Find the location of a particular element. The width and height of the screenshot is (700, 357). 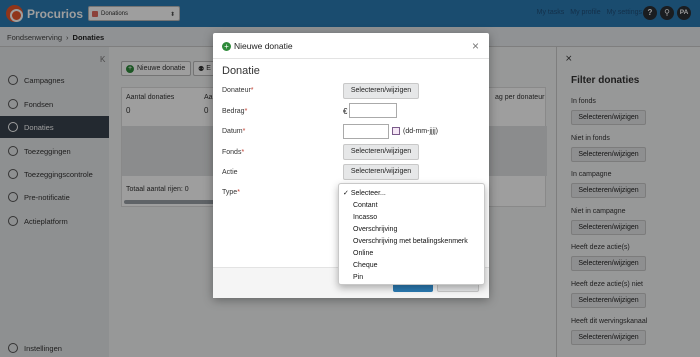

bedrag-label-text: Bedrag is located at coordinates (233, 111).